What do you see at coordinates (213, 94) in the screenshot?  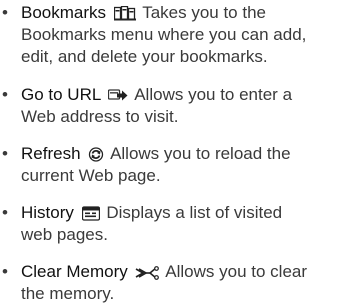 I see `feature-description: Allows you to enter a` at bounding box center [213, 94].